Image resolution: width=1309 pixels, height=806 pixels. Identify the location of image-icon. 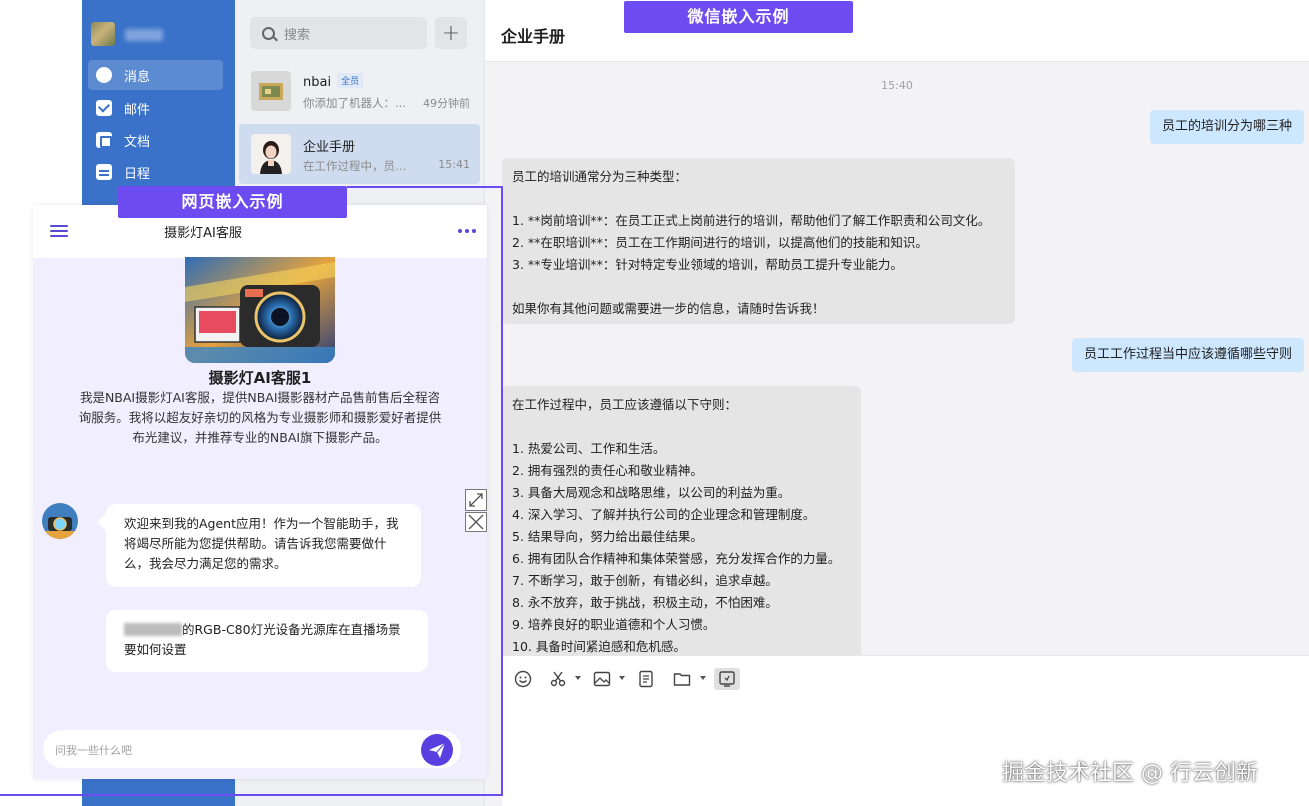
(602, 679).